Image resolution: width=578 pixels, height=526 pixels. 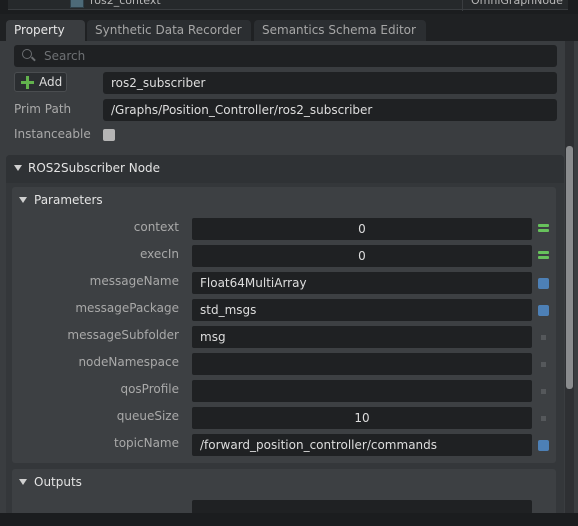 What do you see at coordinates (77, 4) in the screenshot?
I see `prim-cube-icon` at bounding box center [77, 4].